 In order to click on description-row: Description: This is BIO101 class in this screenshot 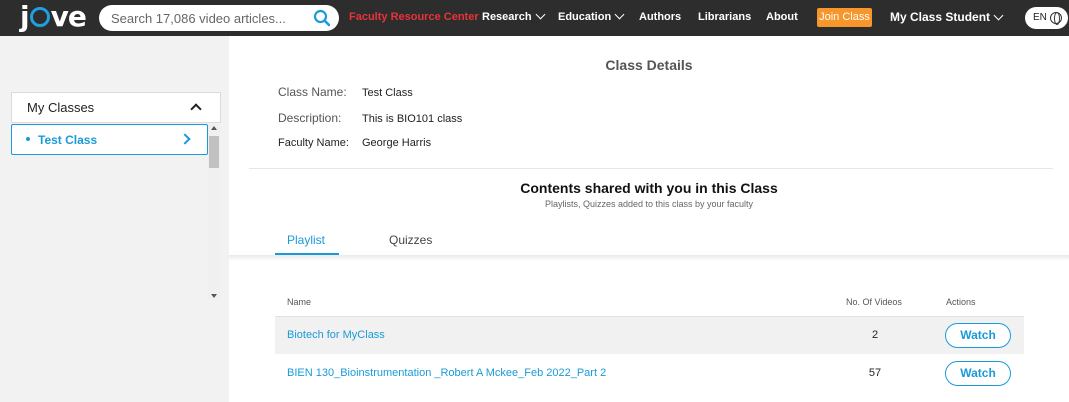, I will do `click(370, 118)`.